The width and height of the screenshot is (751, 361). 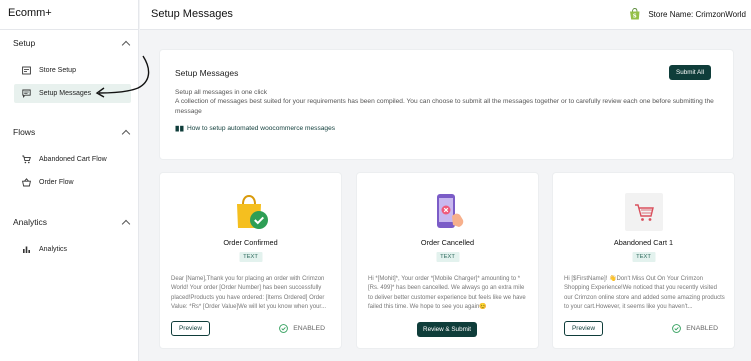 I want to click on sidebar-item-label: Setup Messages, so click(x=65, y=93).